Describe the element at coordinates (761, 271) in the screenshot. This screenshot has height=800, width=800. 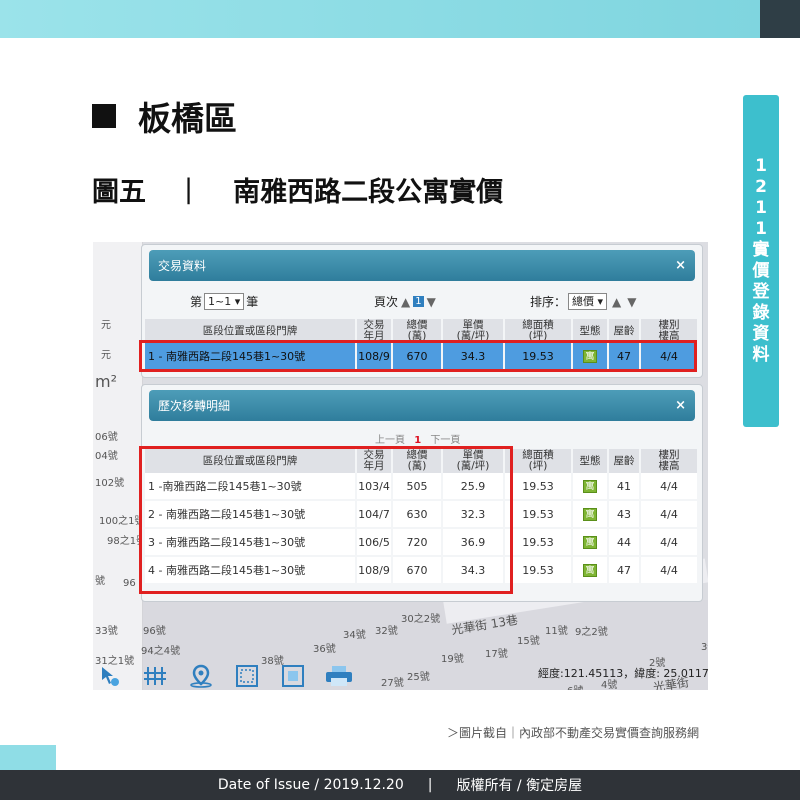
I see `side-tab-char: 價` at that location.